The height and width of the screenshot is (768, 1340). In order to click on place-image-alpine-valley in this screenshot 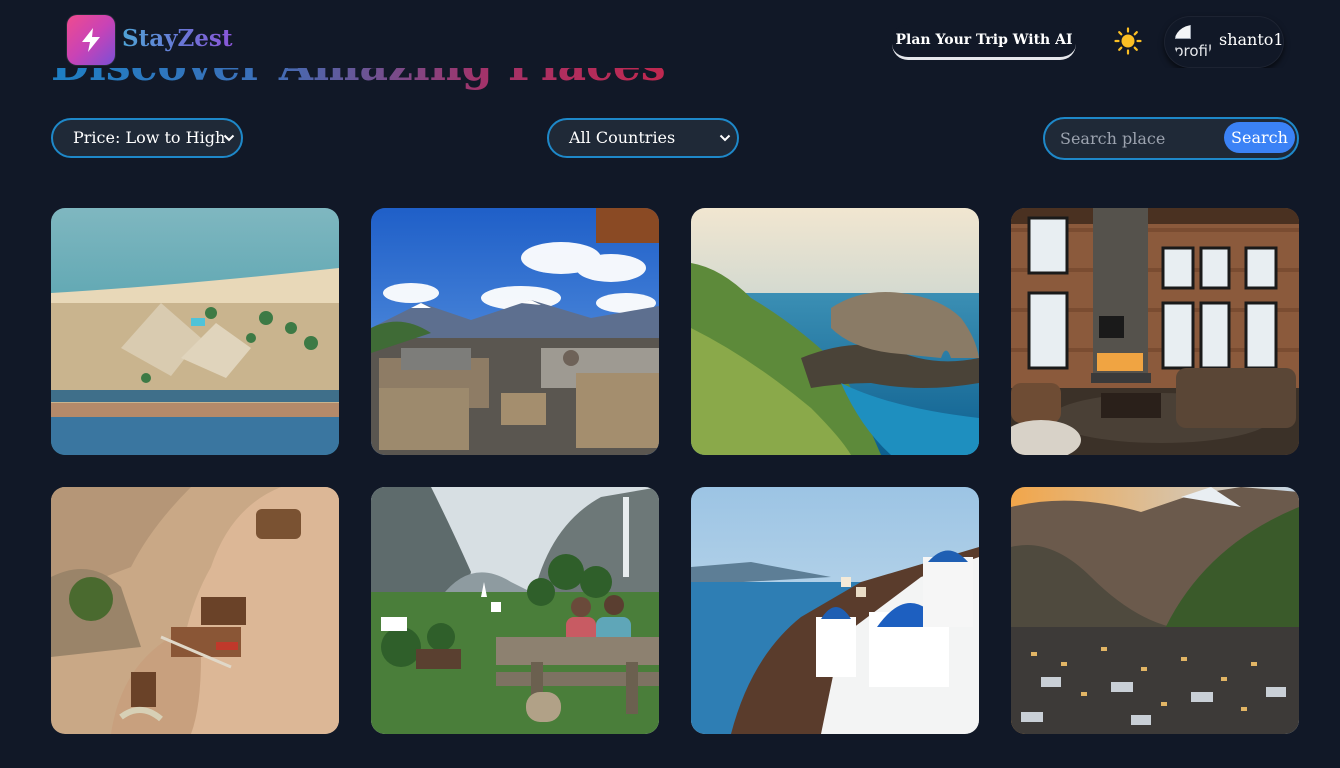, I will do `click(515, 610)`.